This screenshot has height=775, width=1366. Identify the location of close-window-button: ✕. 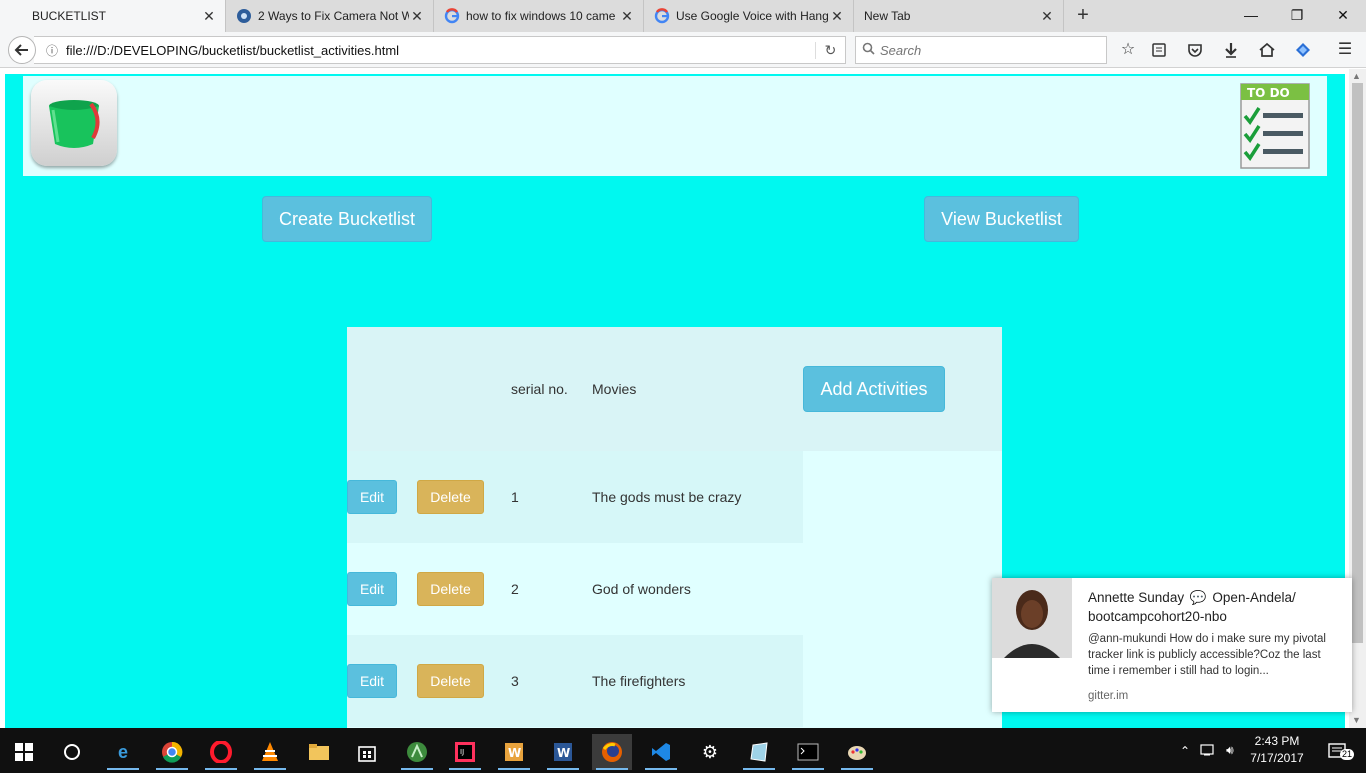
(1343, 16).